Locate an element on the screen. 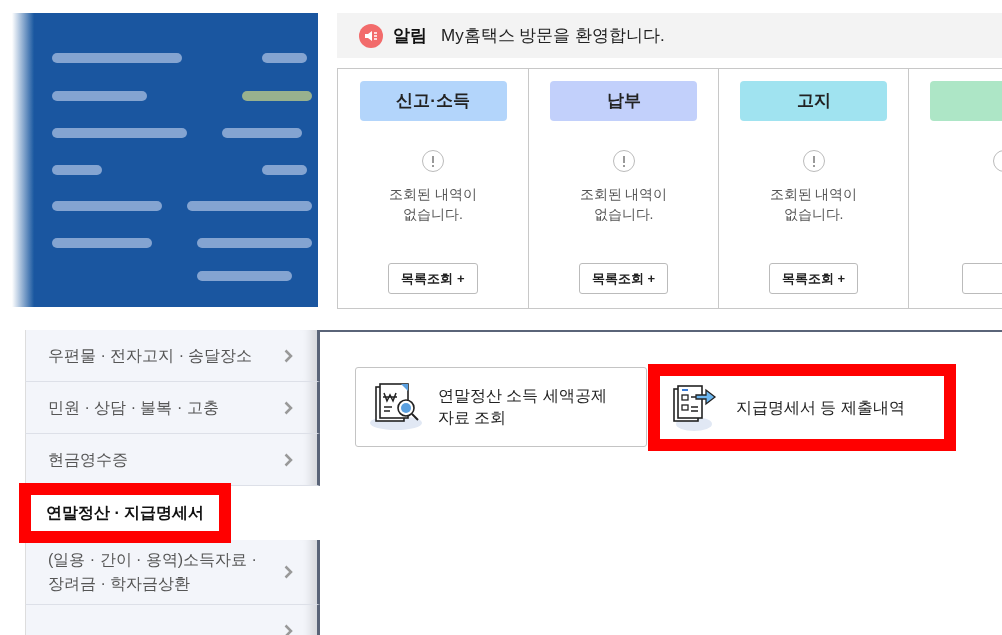  action-card: 연말정산 소득 세액공제 자료 조회 is located at coordinates (501, 407).